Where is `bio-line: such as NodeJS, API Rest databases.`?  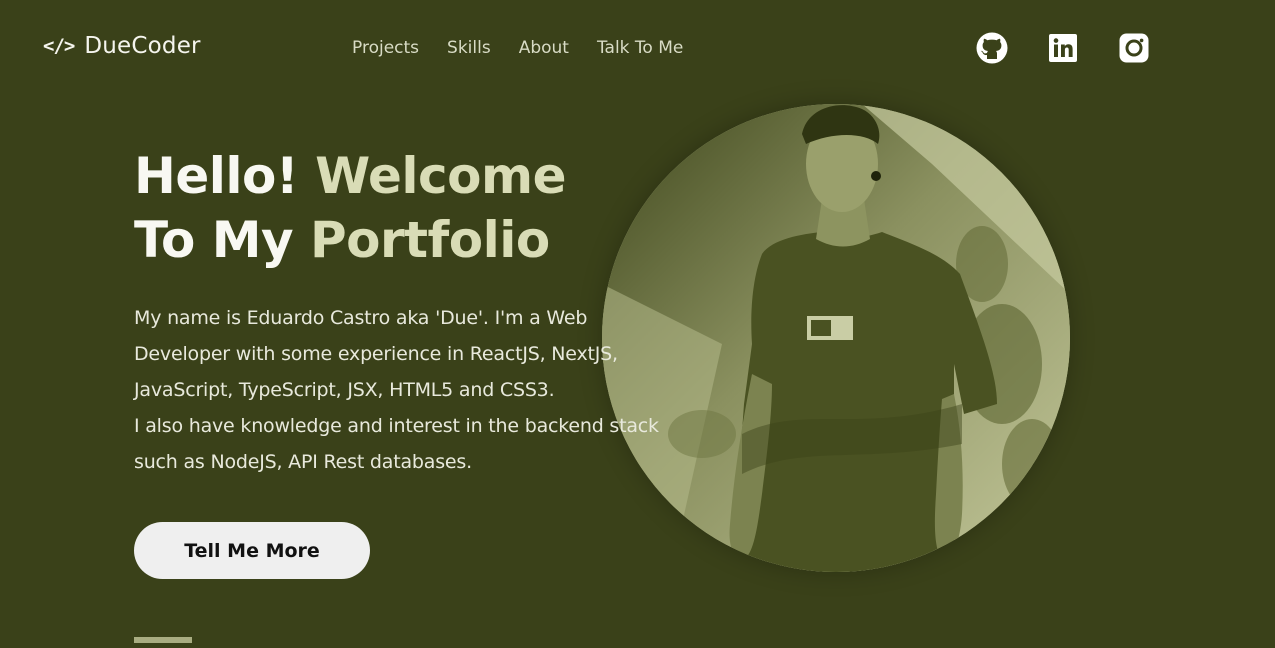
bio-line: such as NodeJS, API Rest databases. is located at coordinates (303, 462).